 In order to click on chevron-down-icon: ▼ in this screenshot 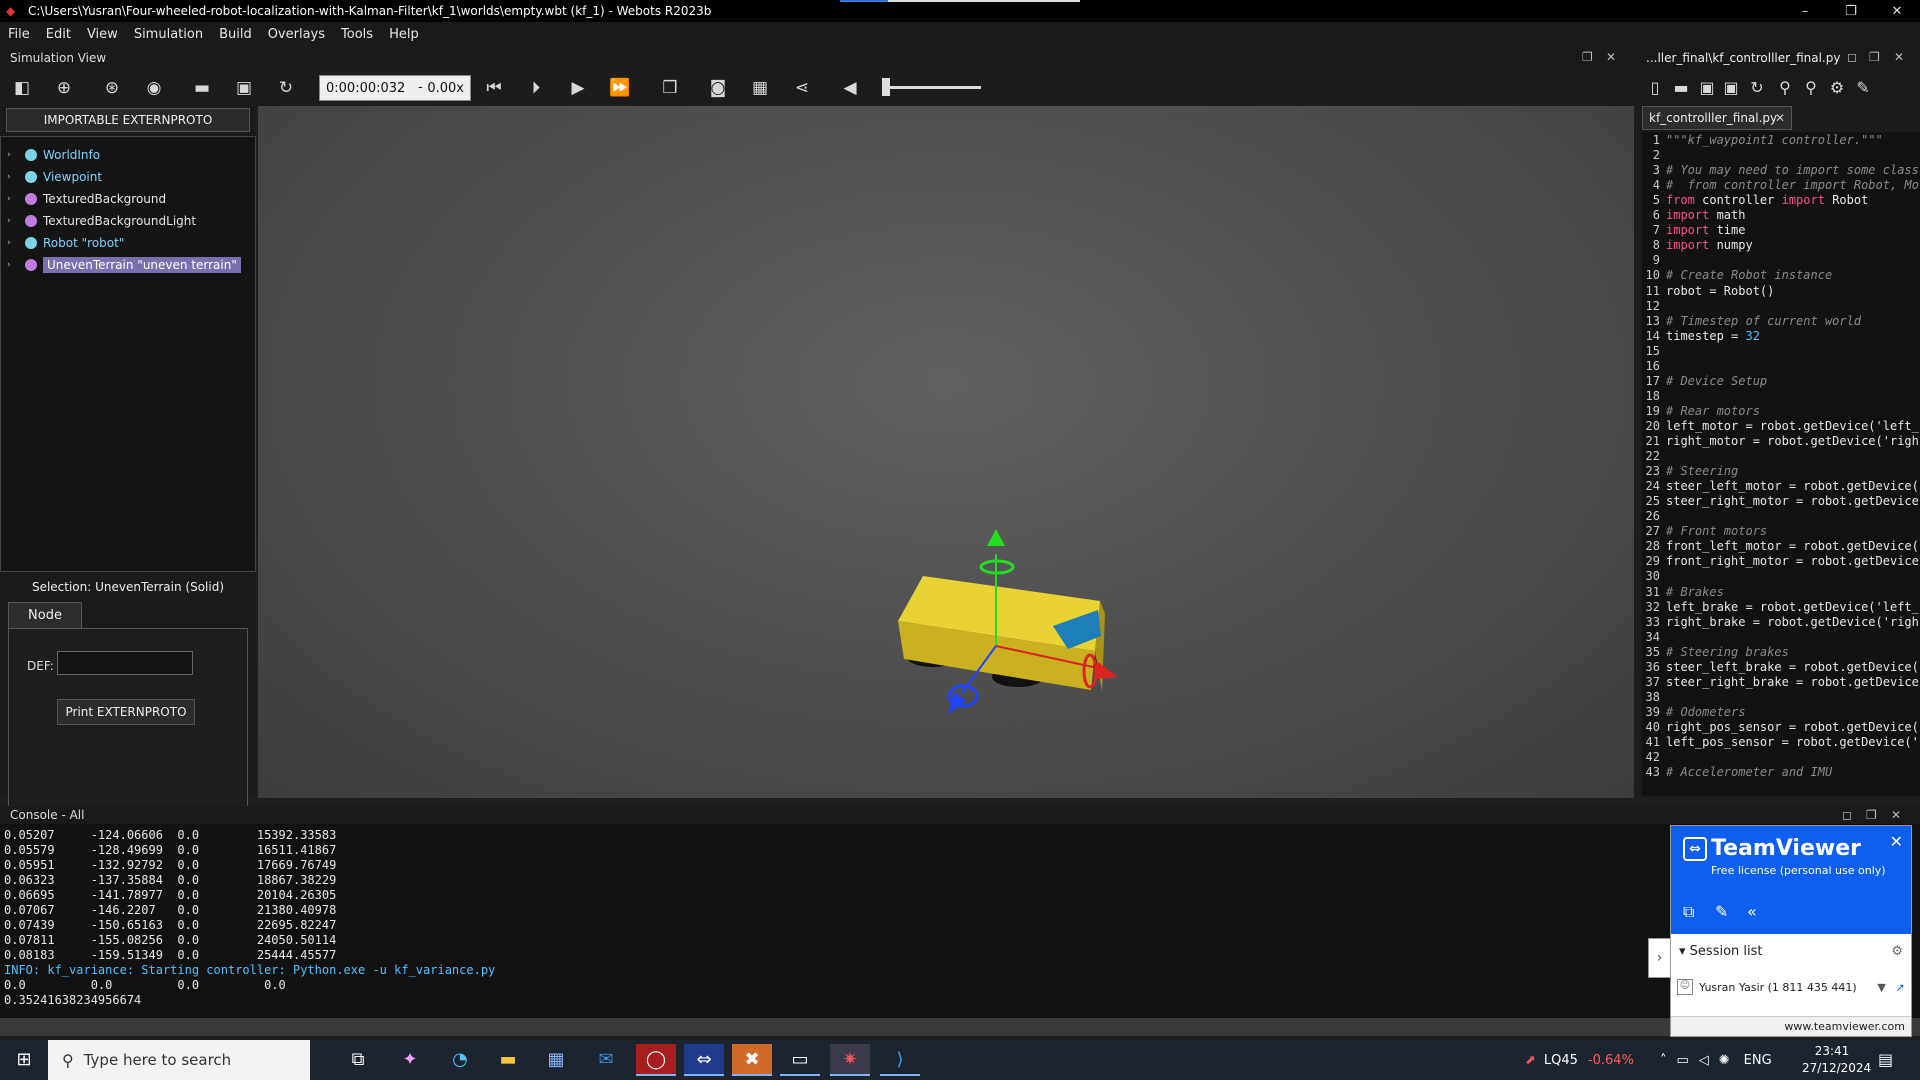, I will do `click(1881, 987)`.